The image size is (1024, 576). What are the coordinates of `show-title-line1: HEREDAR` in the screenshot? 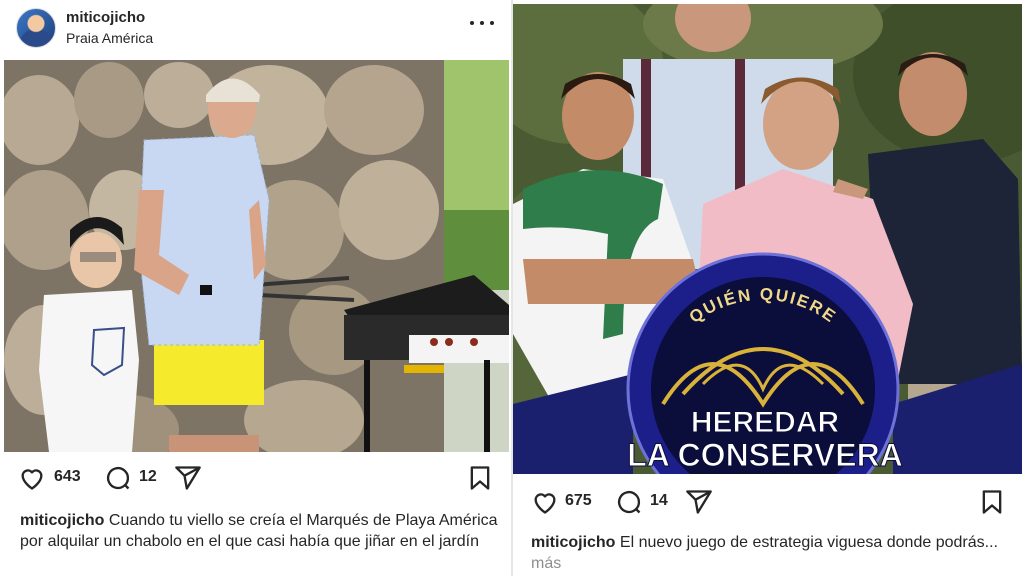 It's located at (765, 422).